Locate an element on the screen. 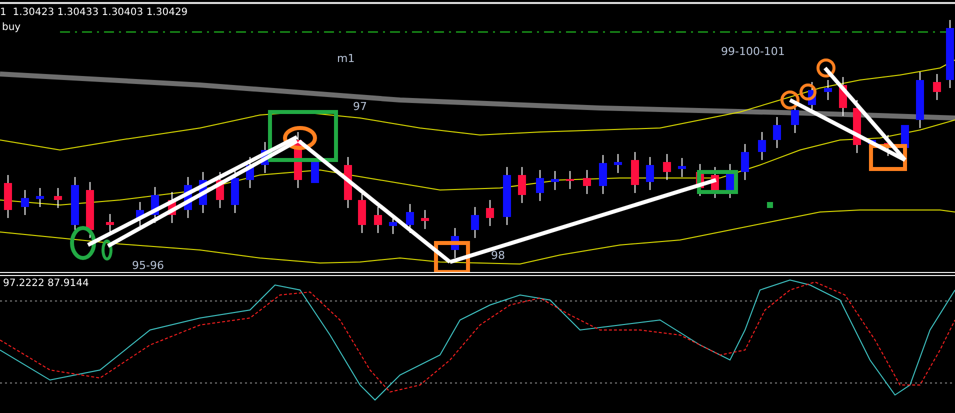  wave-label: 99-100-101 is located at coordinates (753, 51).